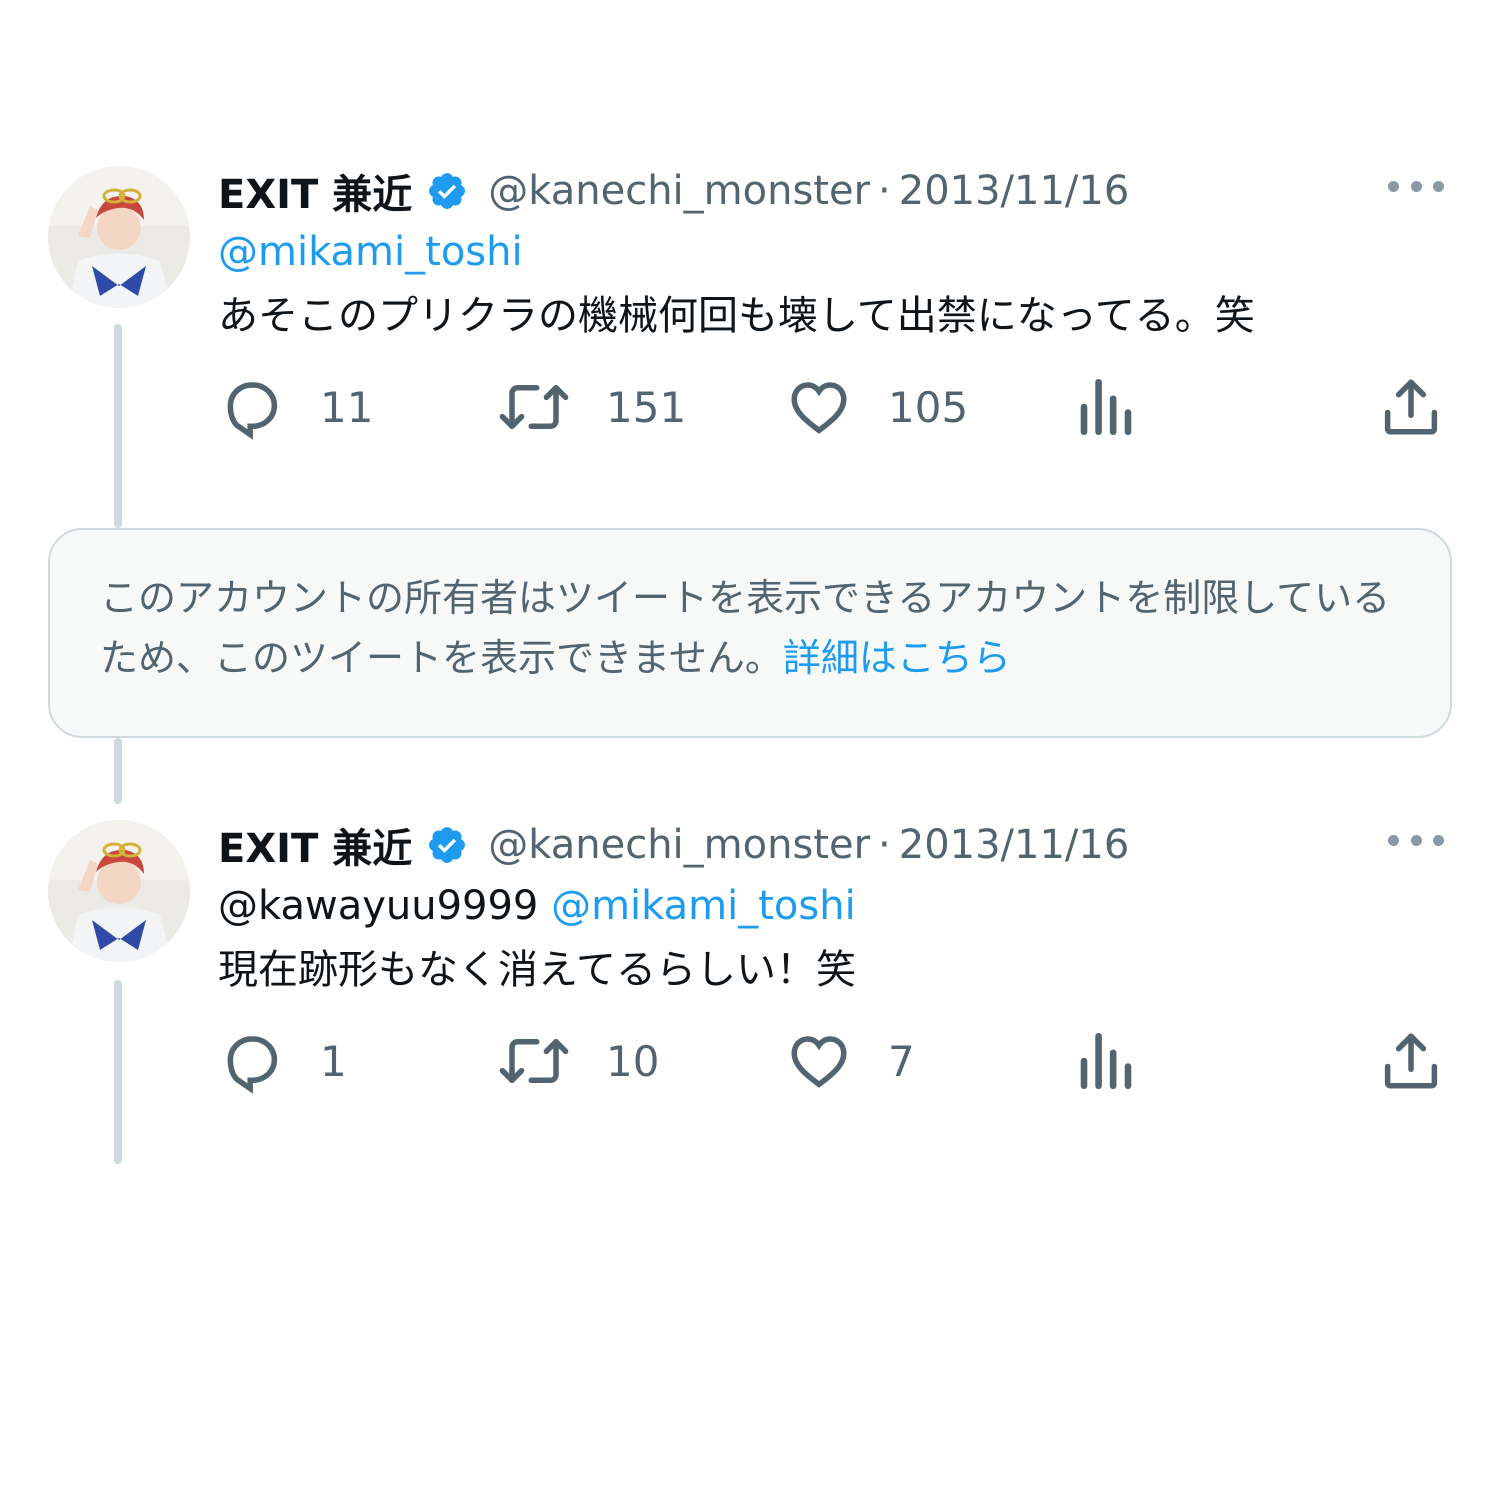 Image resolution: width=1500 pixels, height=1500 pixels. I want to click on reply-count: 11, so click(347, 407).